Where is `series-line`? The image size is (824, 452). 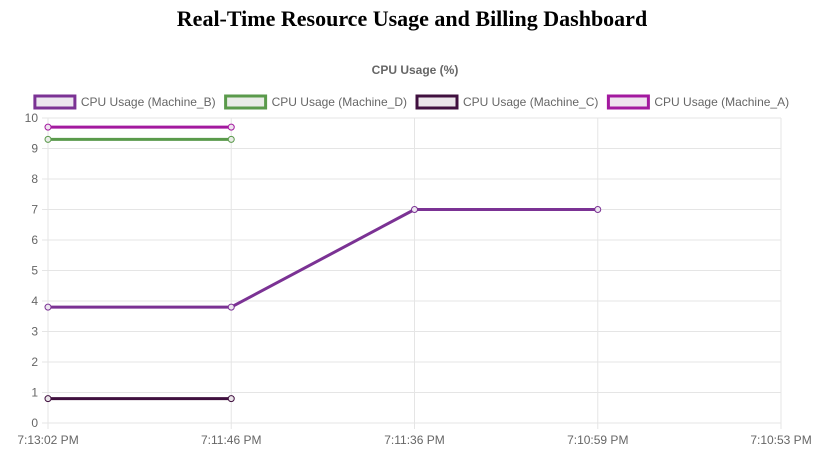 series-line is located at coordinates (323, 258).